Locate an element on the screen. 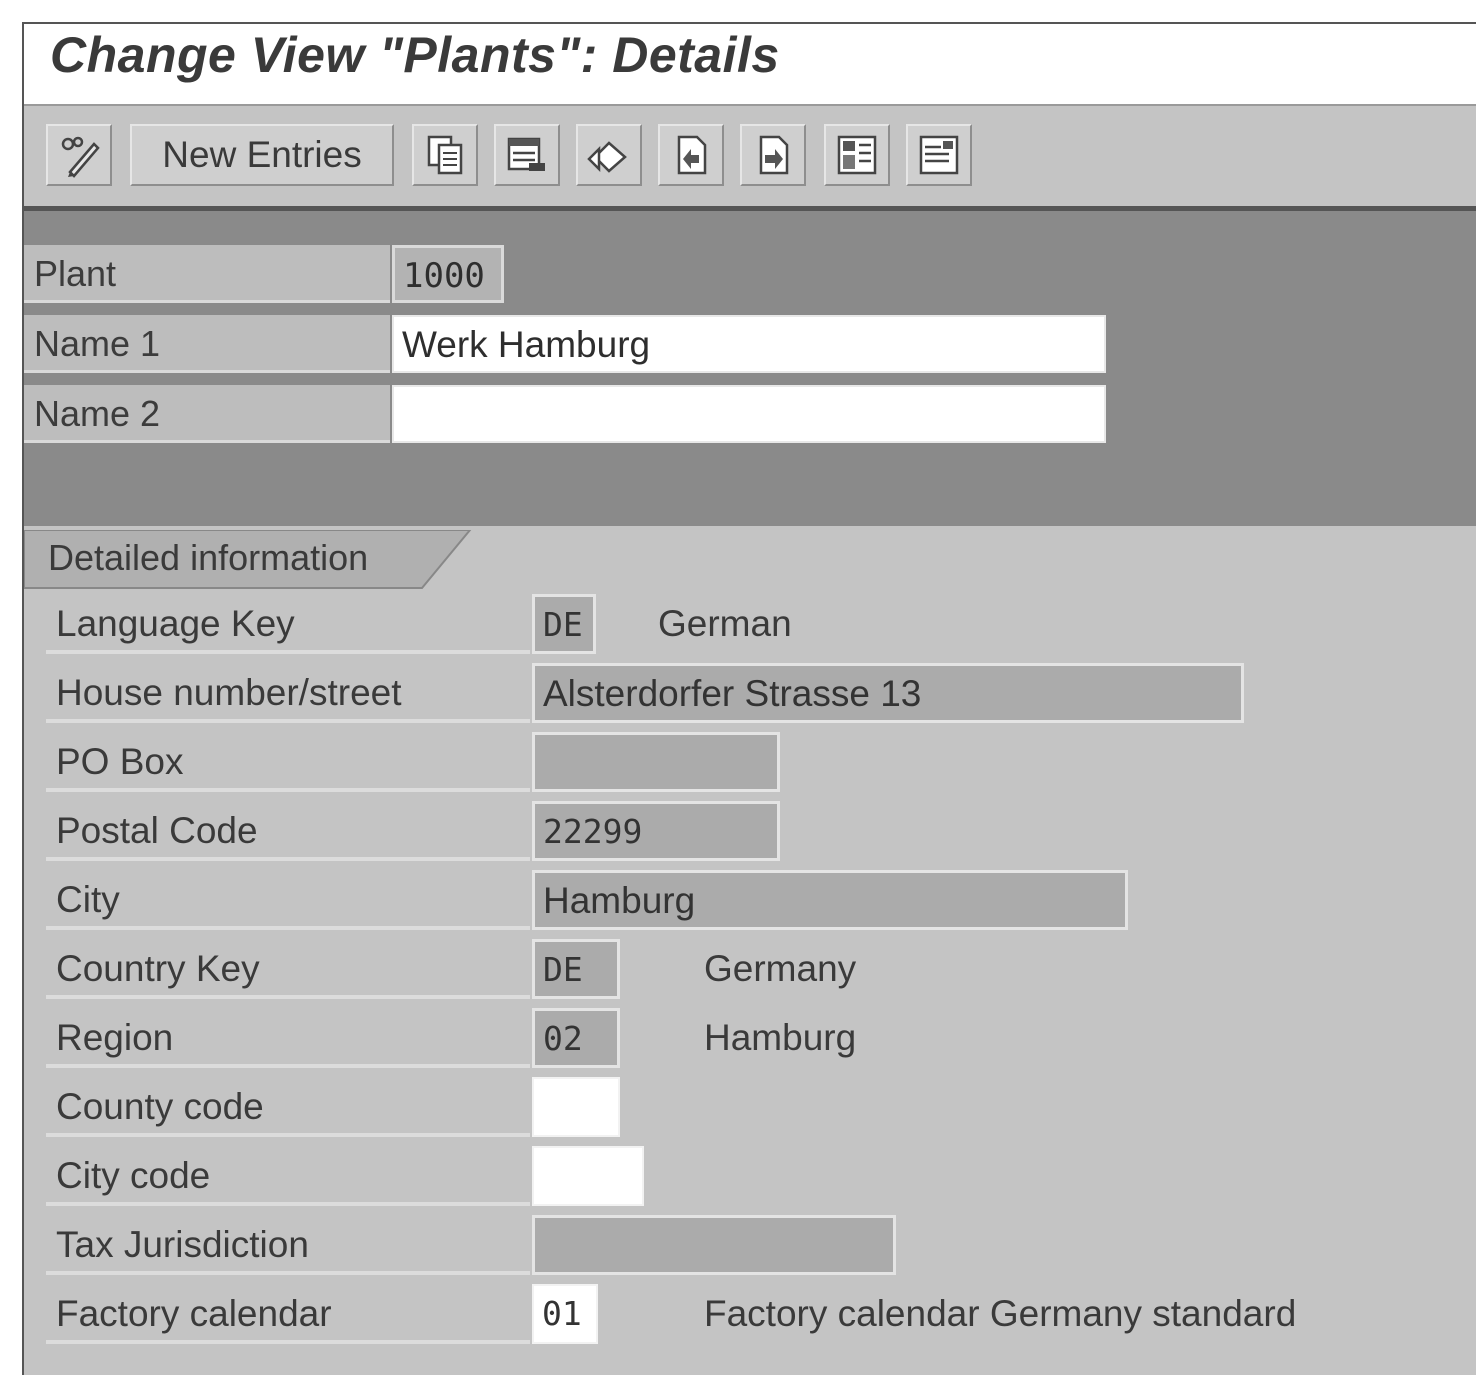 The height and width of the screenshot is (1375, 1476). language-key-field: DE is located at coordinates (564, 624).